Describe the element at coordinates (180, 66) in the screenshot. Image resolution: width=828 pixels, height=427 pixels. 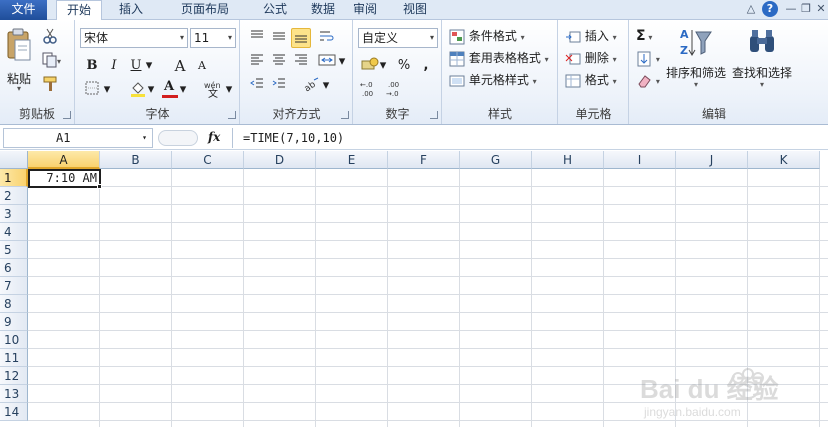
I see `grow-font-button: A` at that location.